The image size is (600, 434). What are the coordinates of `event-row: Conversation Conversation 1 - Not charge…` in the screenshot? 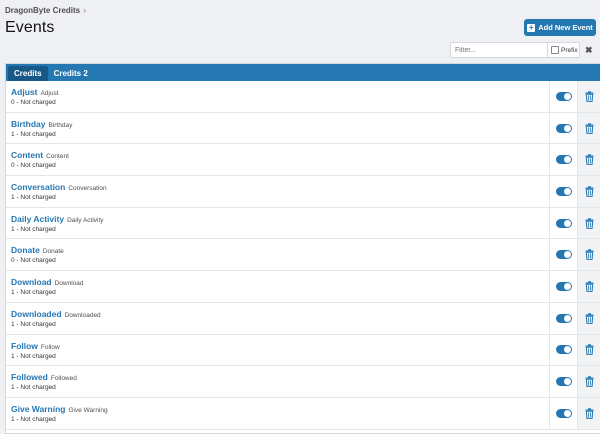 It's located at (303, 192).